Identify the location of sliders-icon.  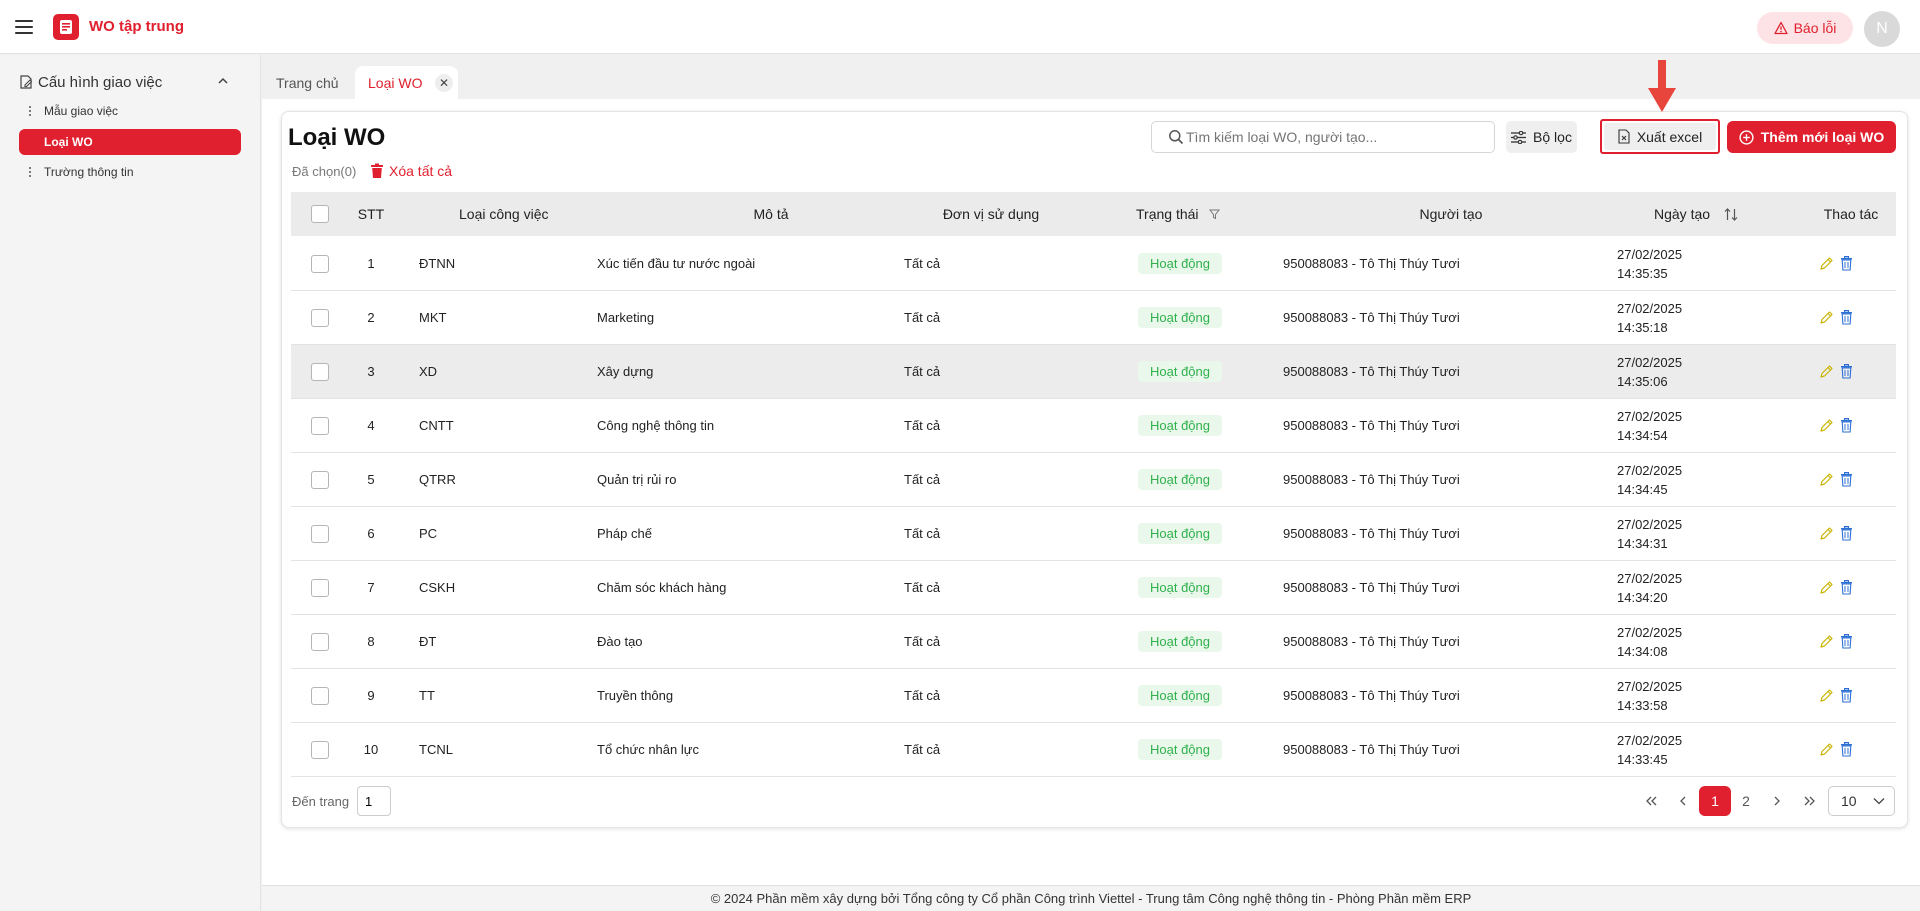
(1519, 137).